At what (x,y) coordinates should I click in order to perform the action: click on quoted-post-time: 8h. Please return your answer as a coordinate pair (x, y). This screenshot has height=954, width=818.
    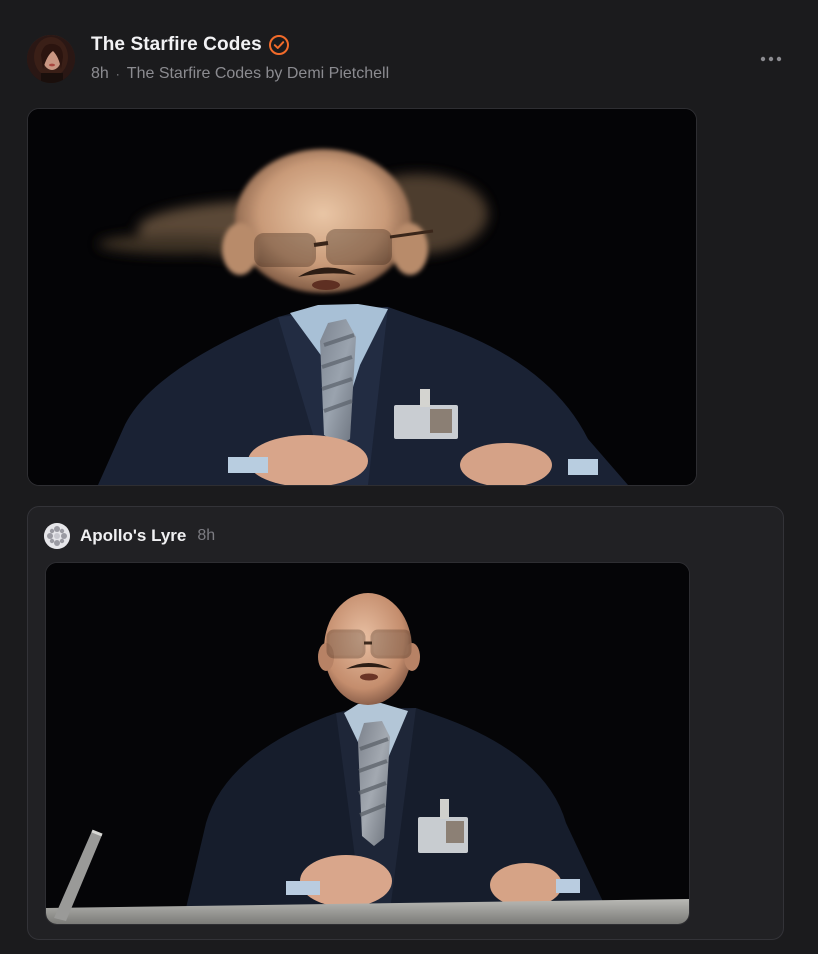
    Looking at the image, I should click on (206, 536).